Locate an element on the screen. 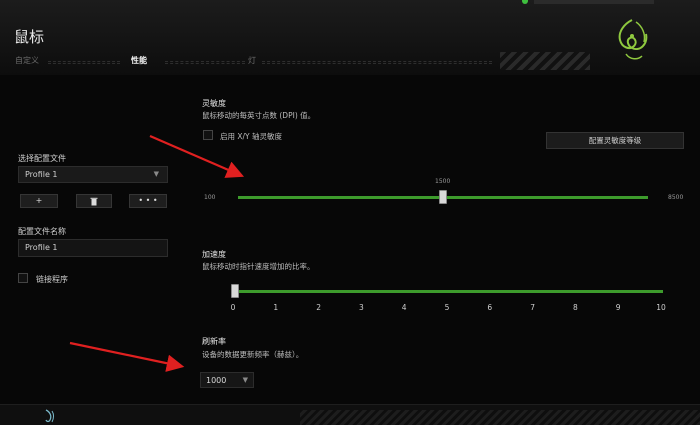 The image size is (700, 425). profile-select: Profile 1 ▼ is located at coordinates (93, 174).